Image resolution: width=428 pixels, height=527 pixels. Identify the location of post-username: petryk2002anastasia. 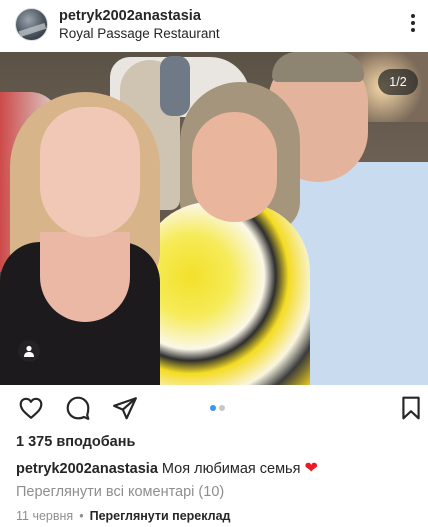
(130, 16).